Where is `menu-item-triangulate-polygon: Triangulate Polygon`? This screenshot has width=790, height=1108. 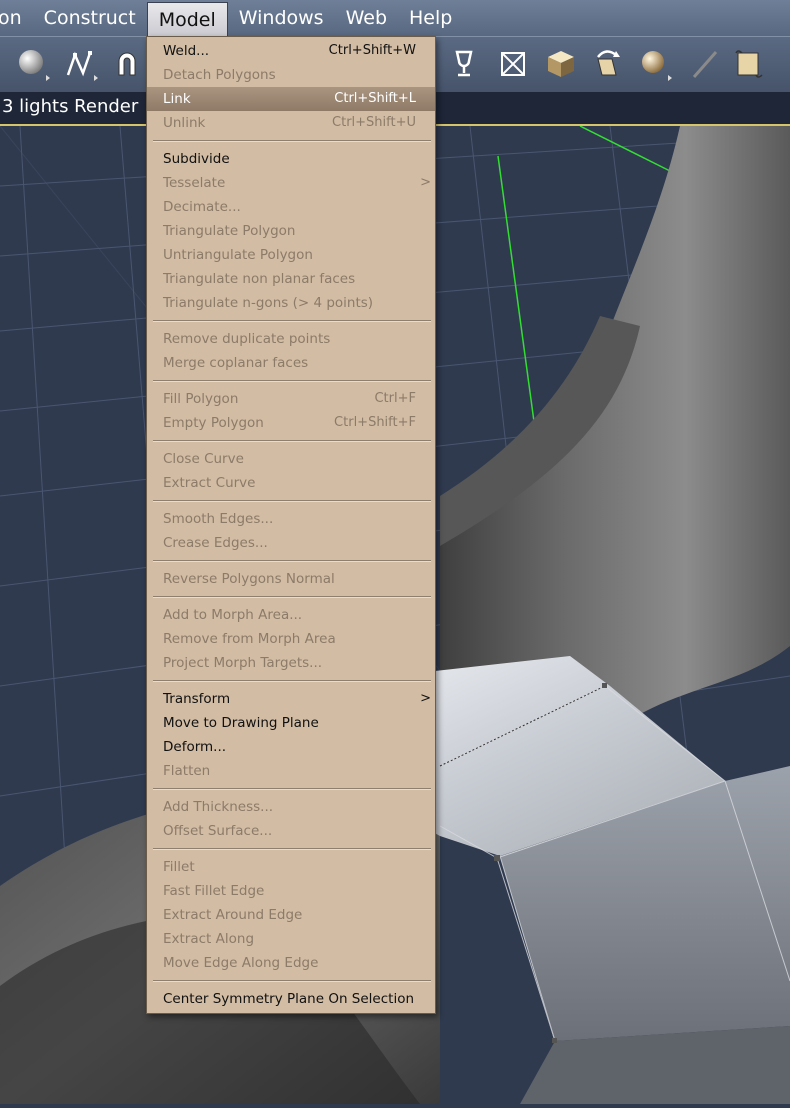 menu-item-triangulate-polygon: Triangulate Polygon is located at coordinates (291, 231).